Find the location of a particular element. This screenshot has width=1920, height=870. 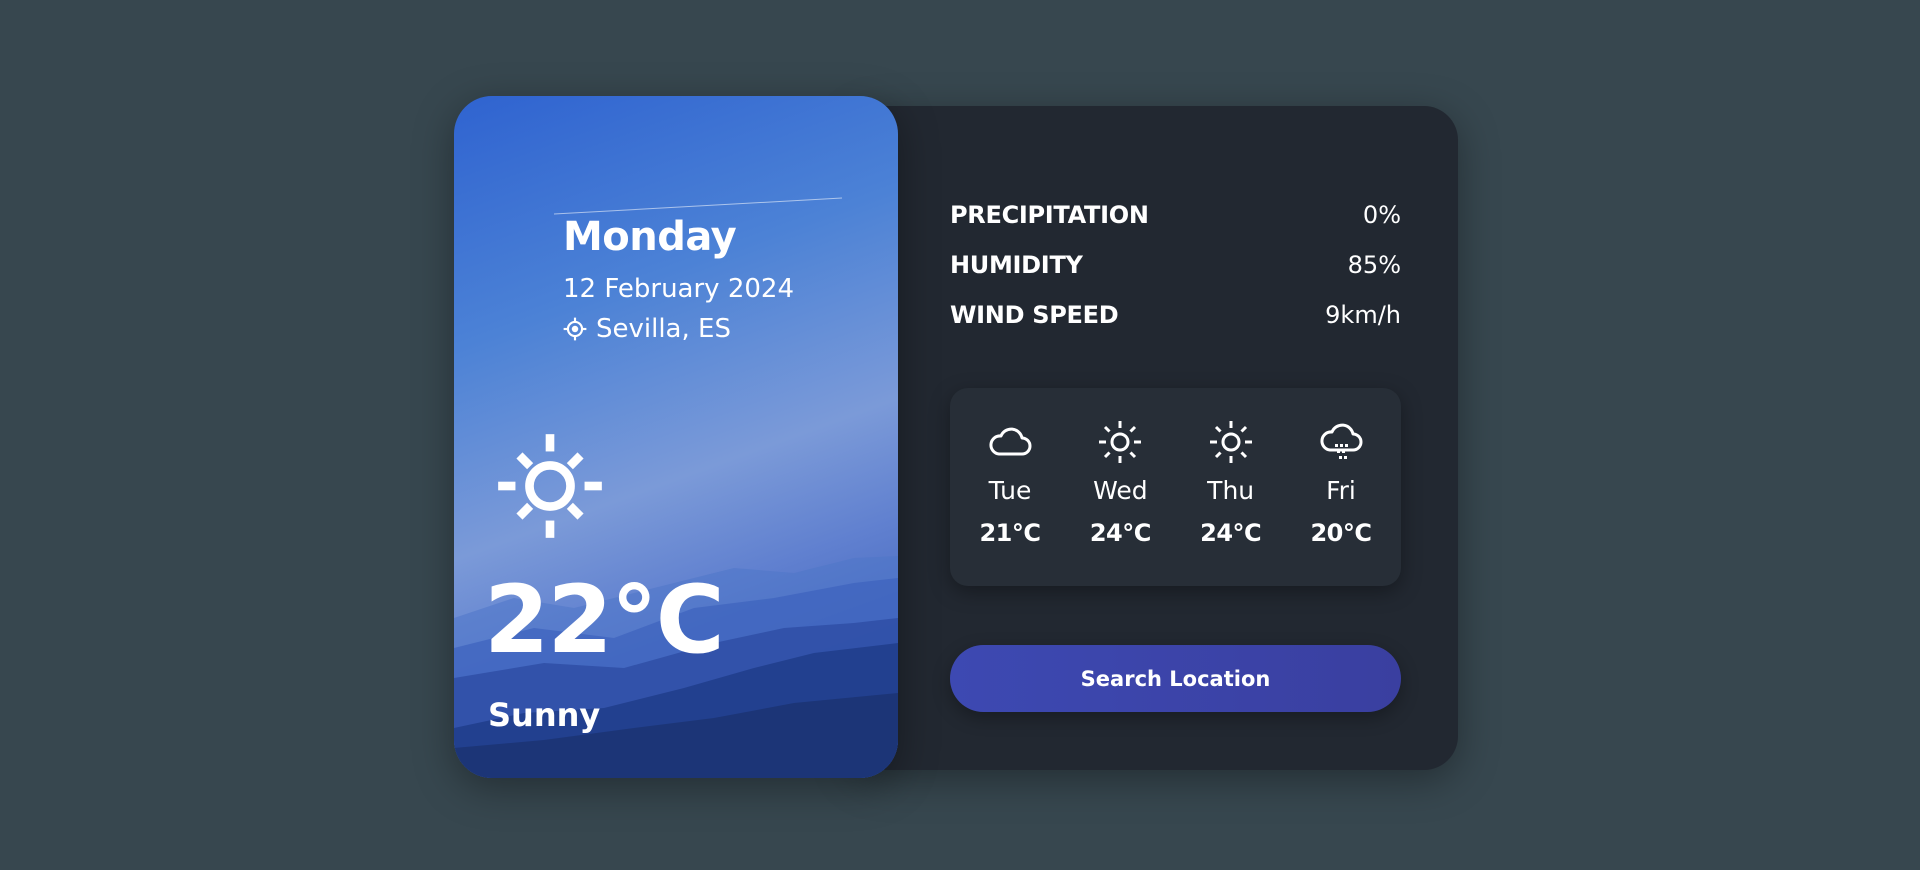

stat-row-humidity: HUMIDITY 85% is located at coordinates (1175, 265).